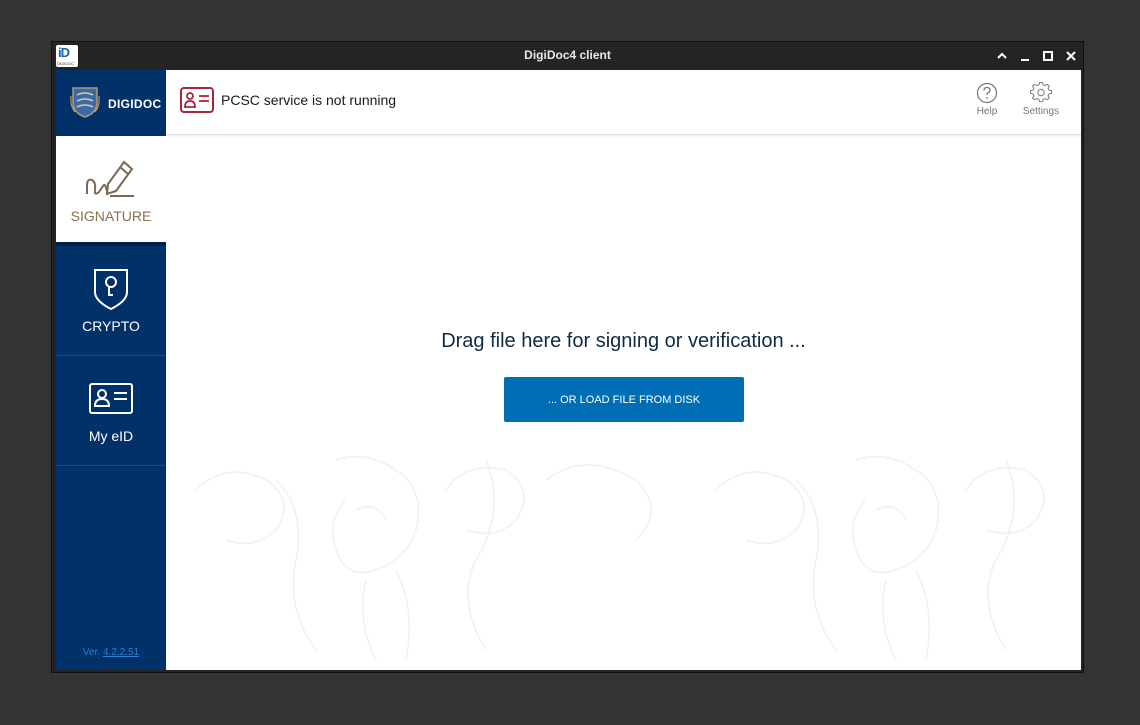  I want to click on sidebar-logo: DIGIDOC, so click(111, 103).